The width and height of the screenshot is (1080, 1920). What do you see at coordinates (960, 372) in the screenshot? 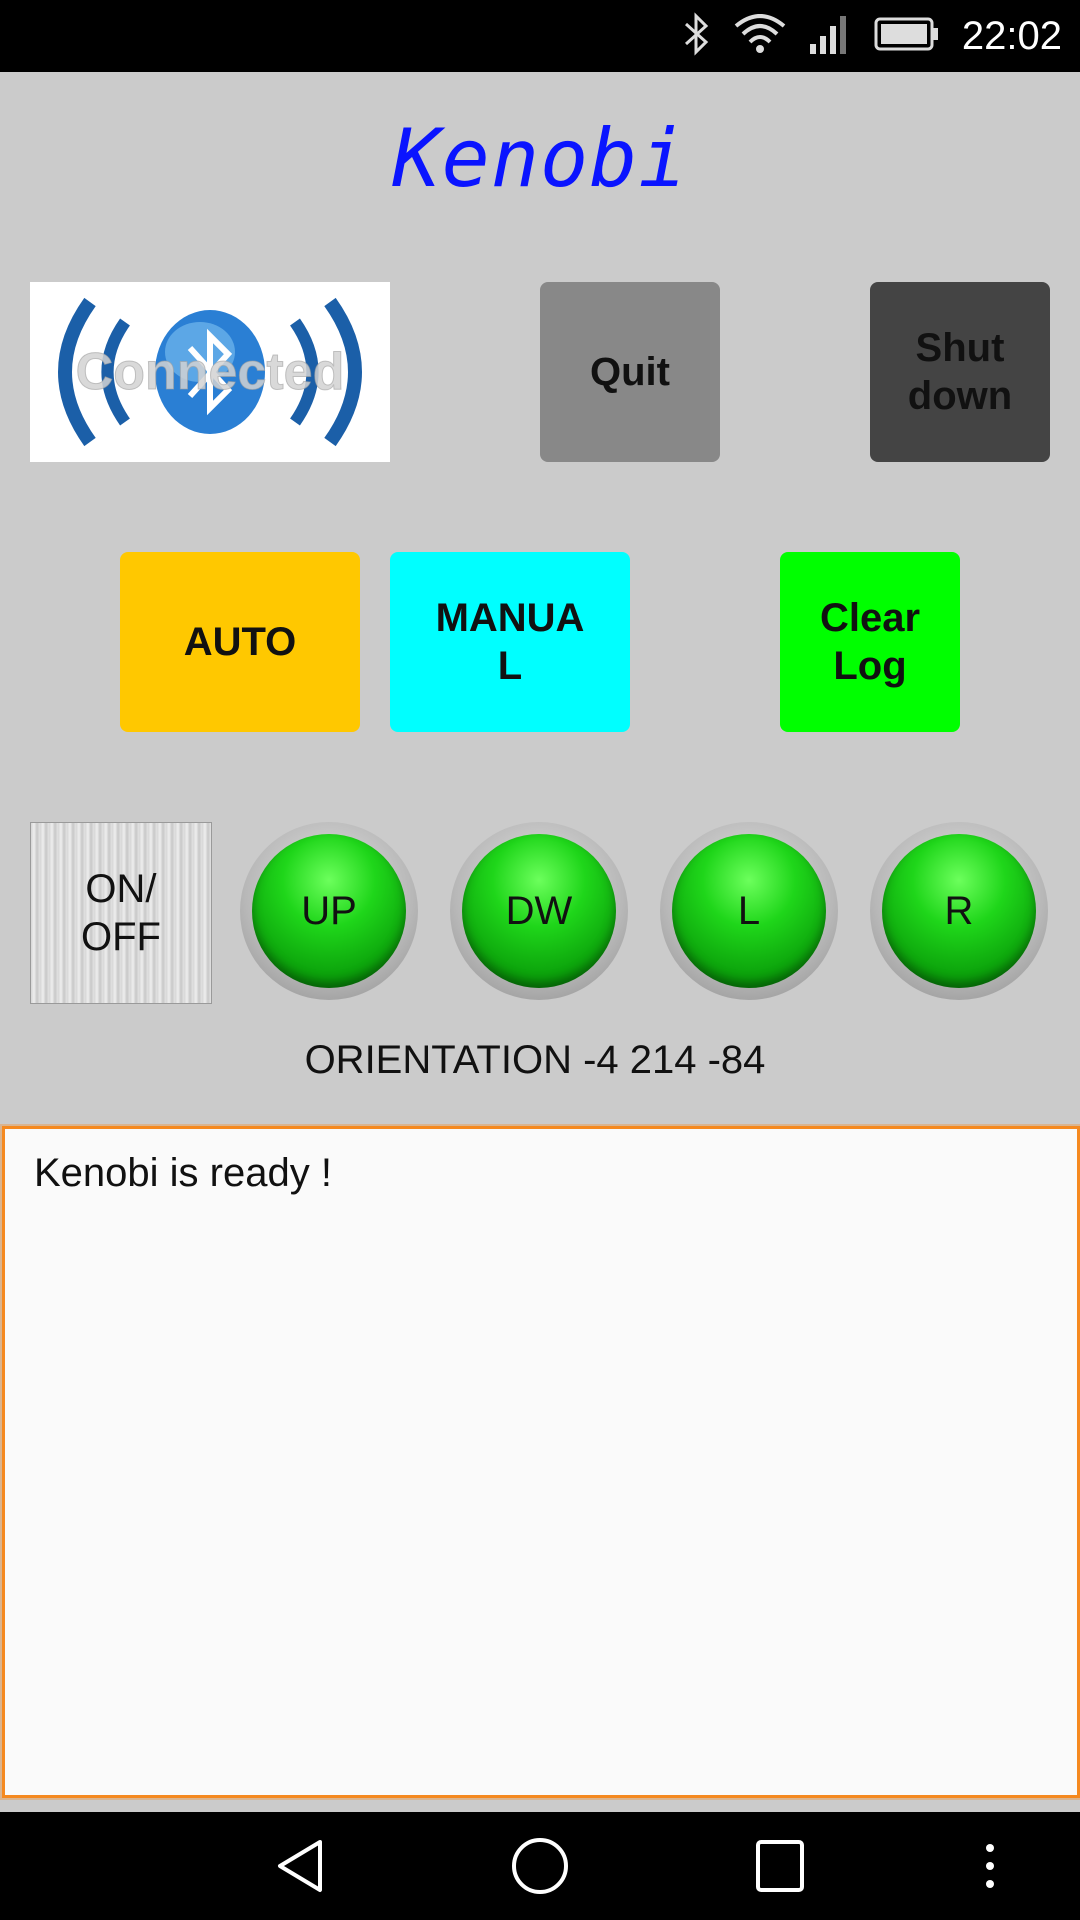
I see `shutdown-button: Shut down` at bounding box center [960, 372].